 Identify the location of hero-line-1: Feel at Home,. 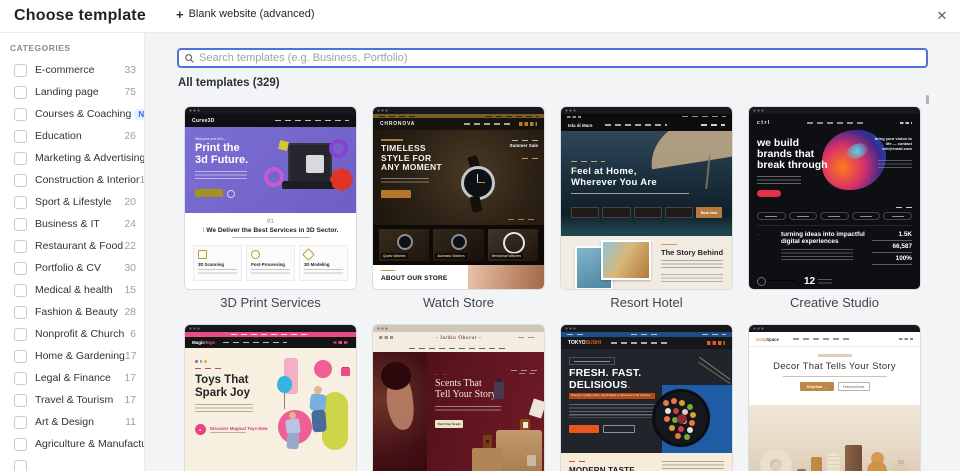
(604, 171).